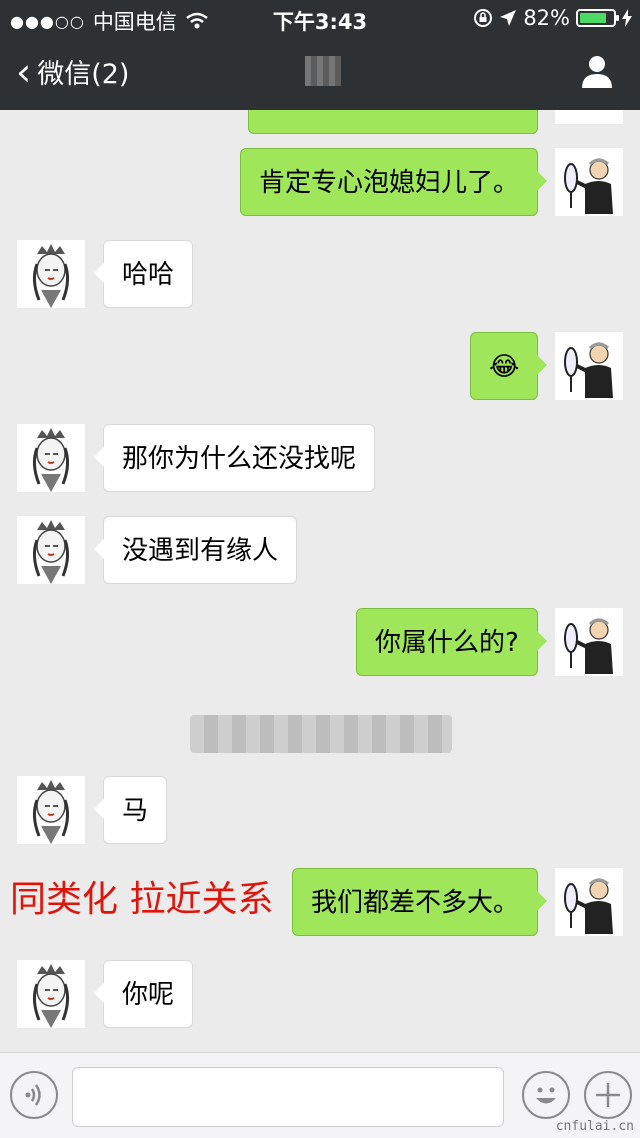  Describe the element at coordinates (483, 18) in the screenshot. I see `rotation-lock-icon` at that location.